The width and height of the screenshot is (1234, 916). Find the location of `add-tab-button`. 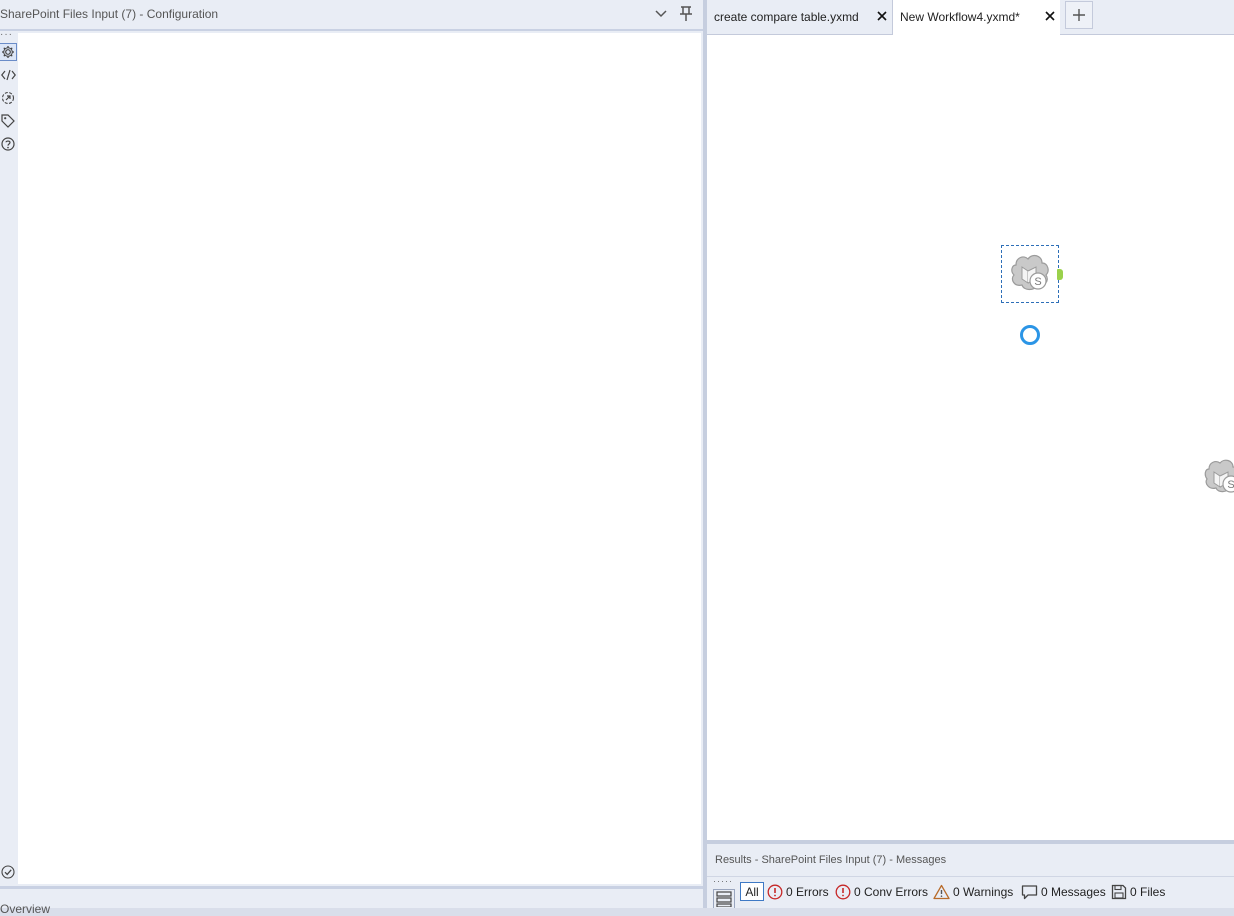

add-tab-button is located at coordinates (1079, 15).